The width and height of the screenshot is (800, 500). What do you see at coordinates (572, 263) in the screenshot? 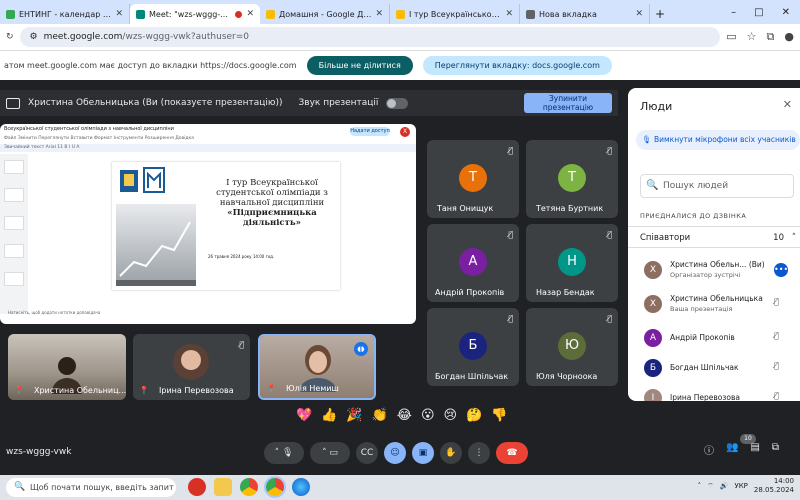
I see `participant-tile: Н 🎙̸ Назар Бендак` at bounding box center [572, 263].